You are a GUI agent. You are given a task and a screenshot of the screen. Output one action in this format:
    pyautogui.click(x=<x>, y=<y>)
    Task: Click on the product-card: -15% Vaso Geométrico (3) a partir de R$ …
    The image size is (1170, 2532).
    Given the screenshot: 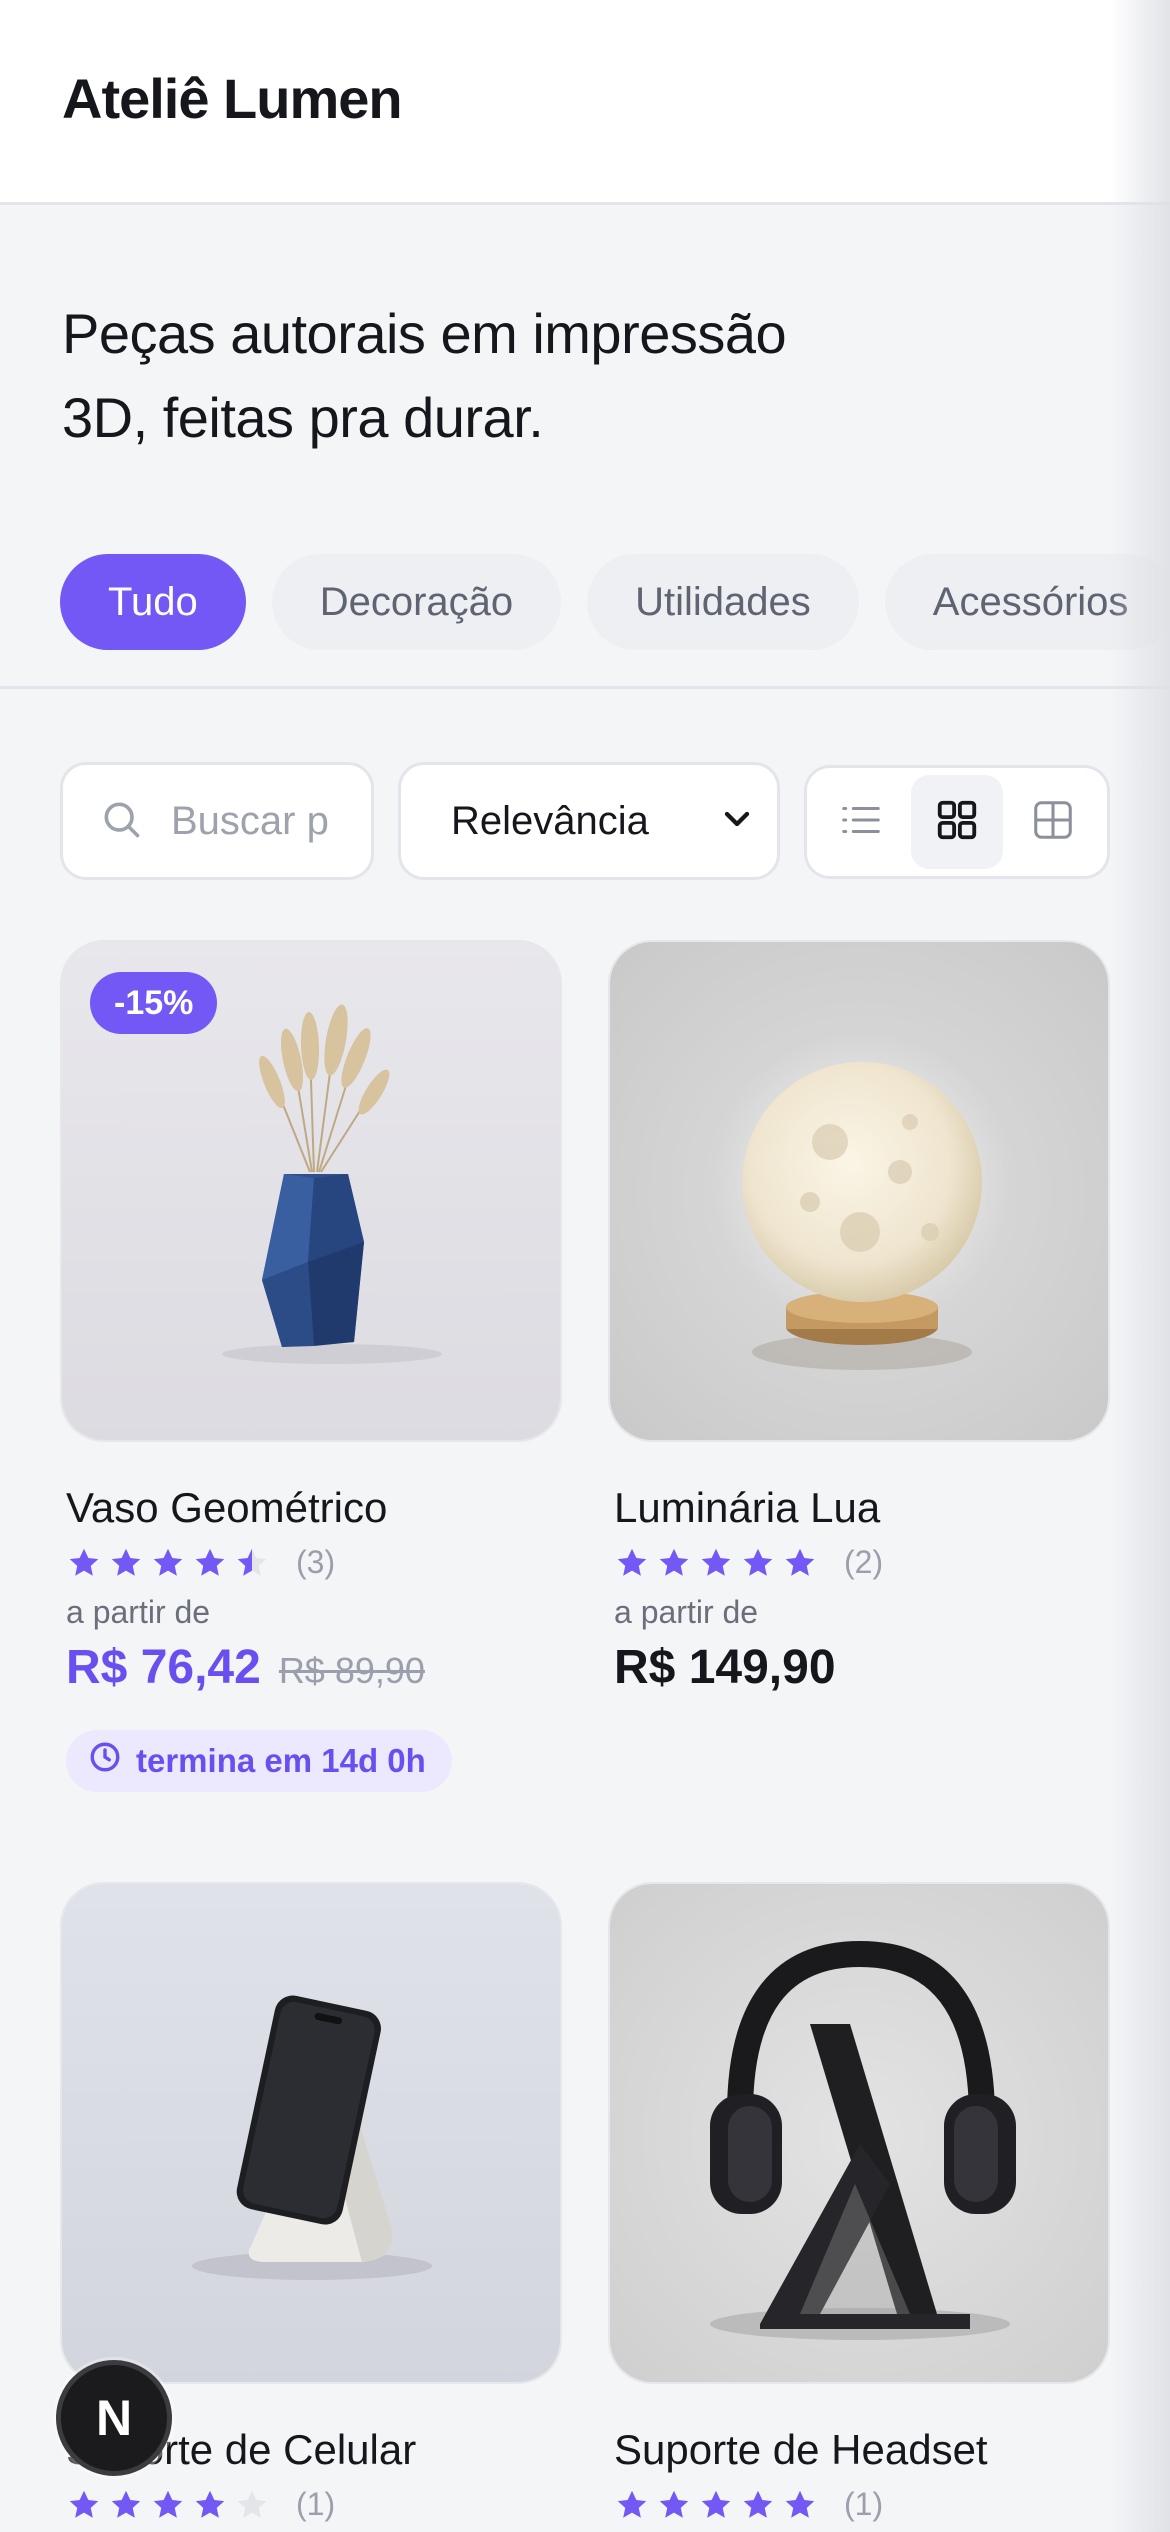 What is the action you would take?
    pyautogui.click(x=311, y=1366)
    